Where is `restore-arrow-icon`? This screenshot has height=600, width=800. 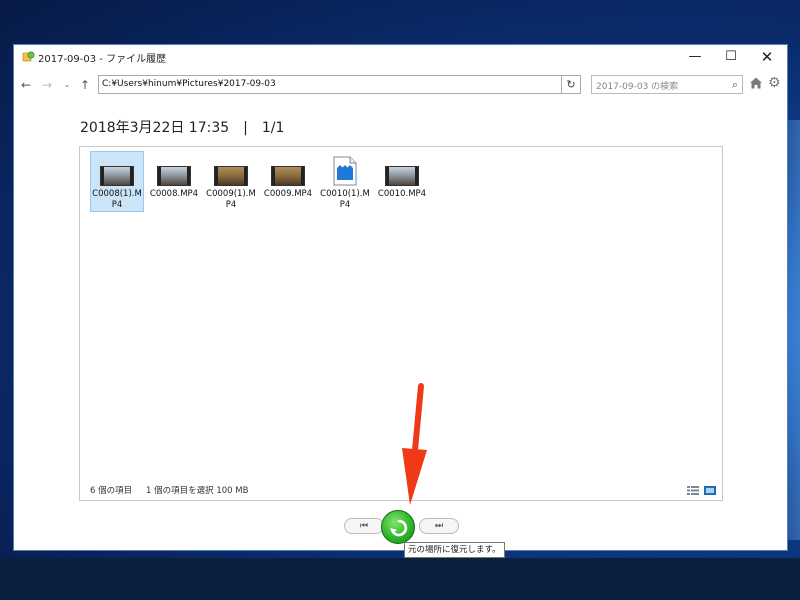 restore-arrow-icon is located at coordinates (399, 528).